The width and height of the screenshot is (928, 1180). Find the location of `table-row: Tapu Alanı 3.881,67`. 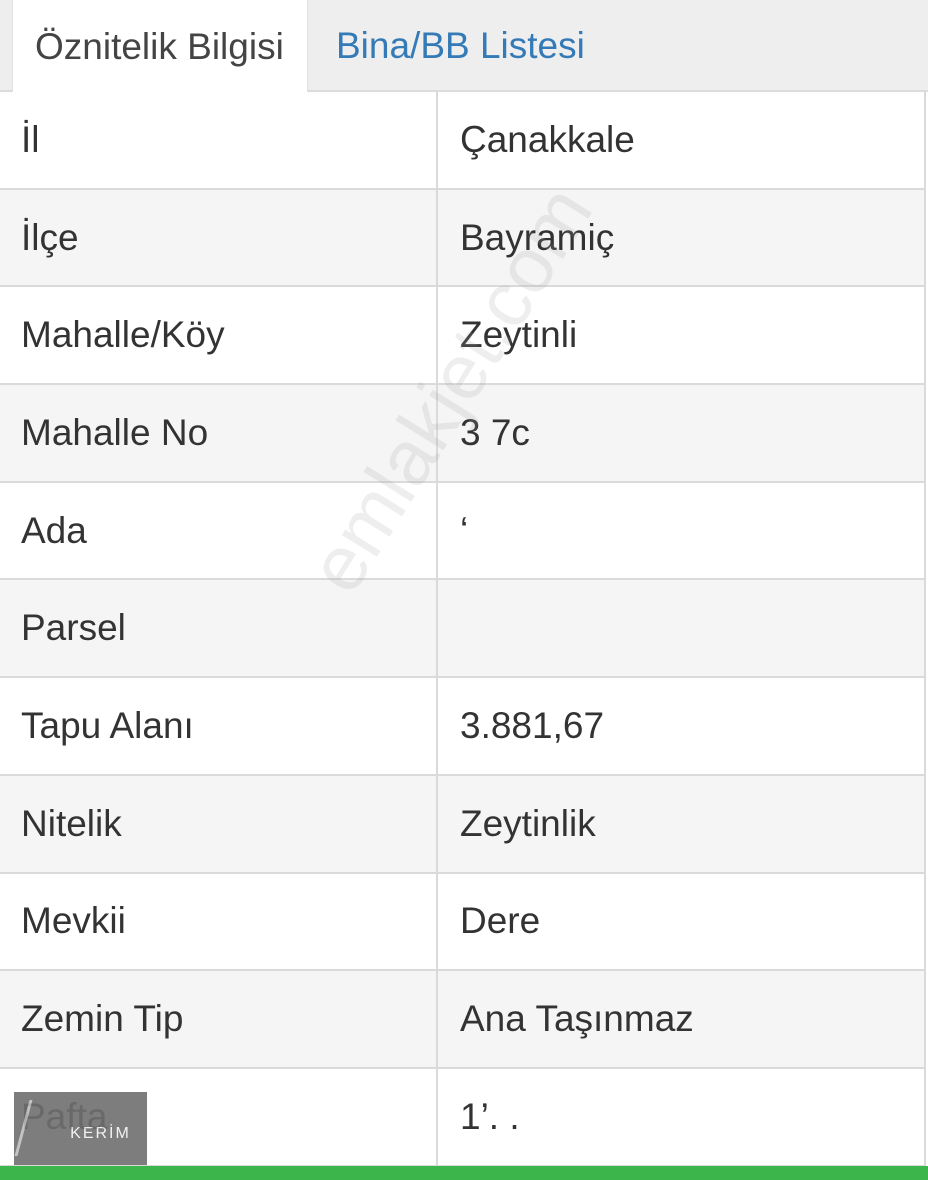

table-row: Tapu Alanı 3.881,67 is located at coordinates (462, 727).